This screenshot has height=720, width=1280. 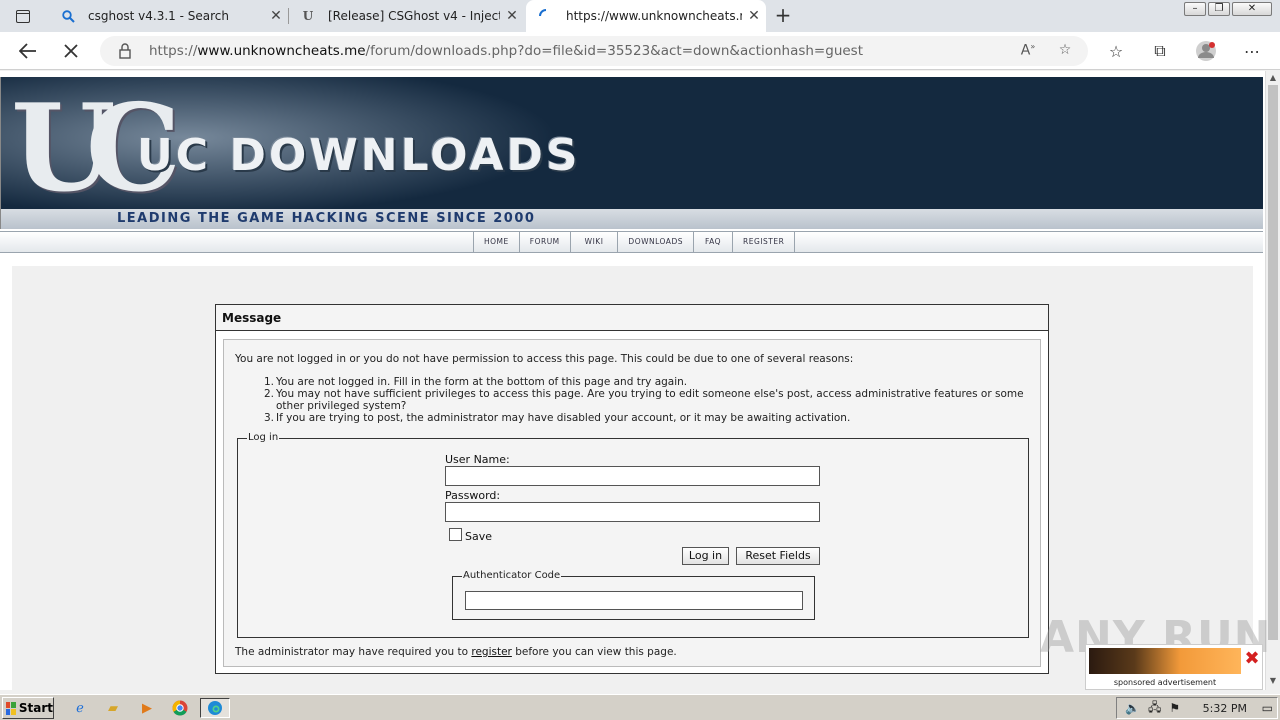 I want to click on ad-image, so click(x=1165, y=661).